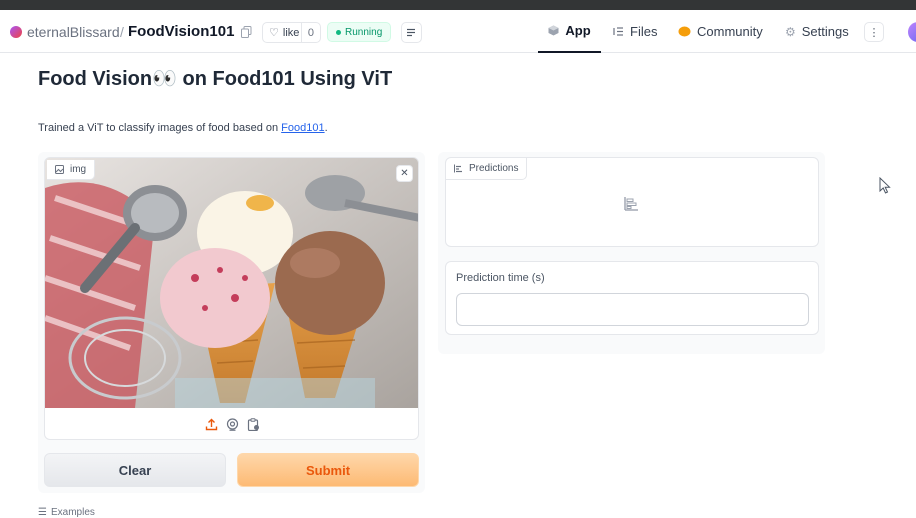  Describe the element at coordinates (16, 32) in the screenshot. I see `owner-avatar` at that location.